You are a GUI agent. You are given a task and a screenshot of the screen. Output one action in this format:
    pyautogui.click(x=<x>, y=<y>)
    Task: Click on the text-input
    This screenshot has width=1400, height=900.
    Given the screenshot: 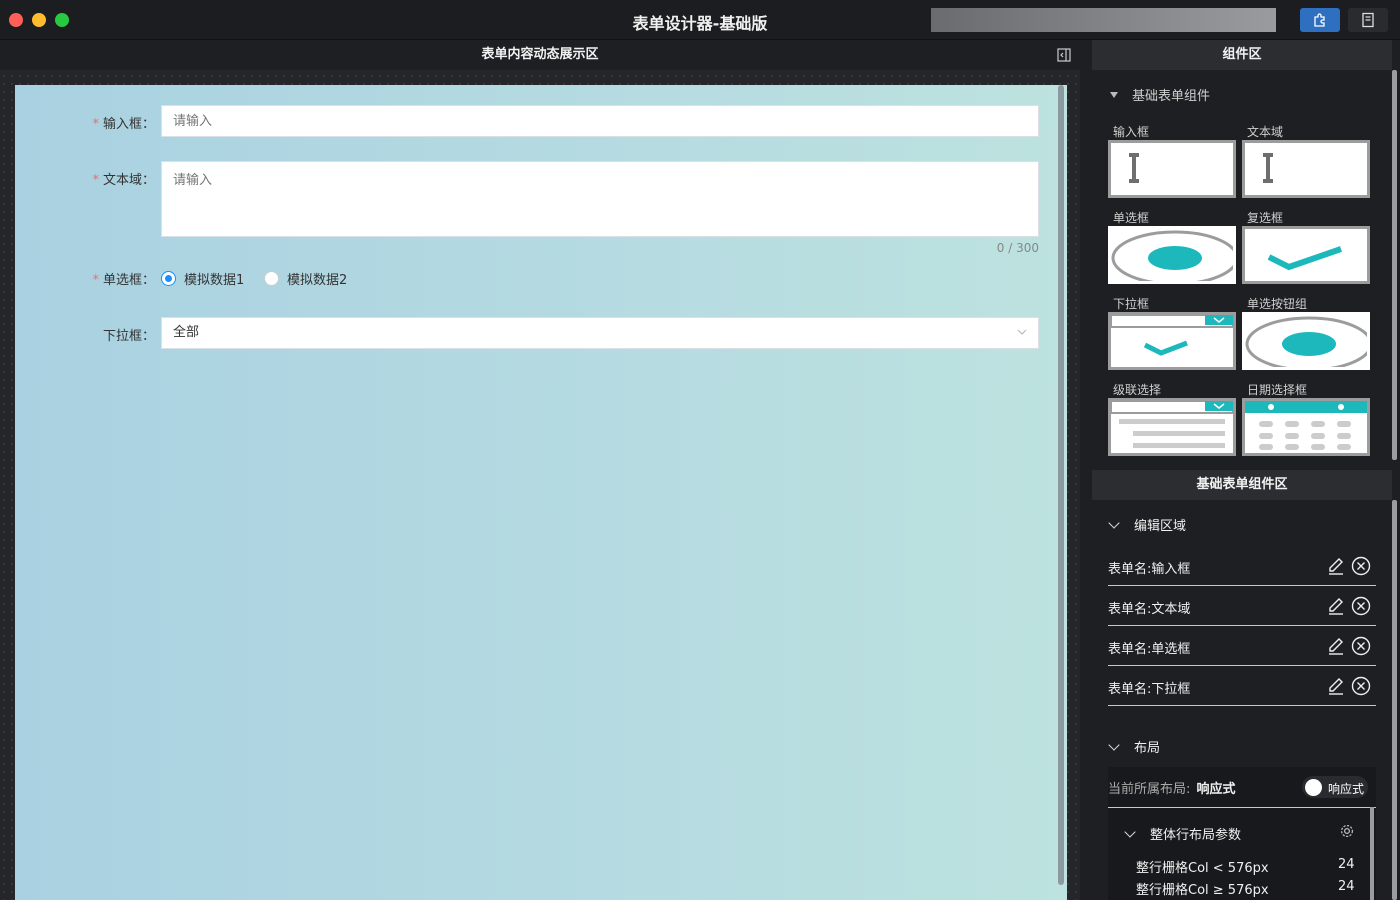 What is the action you would take?
    pyautogui.click(x=600, y=121)
    